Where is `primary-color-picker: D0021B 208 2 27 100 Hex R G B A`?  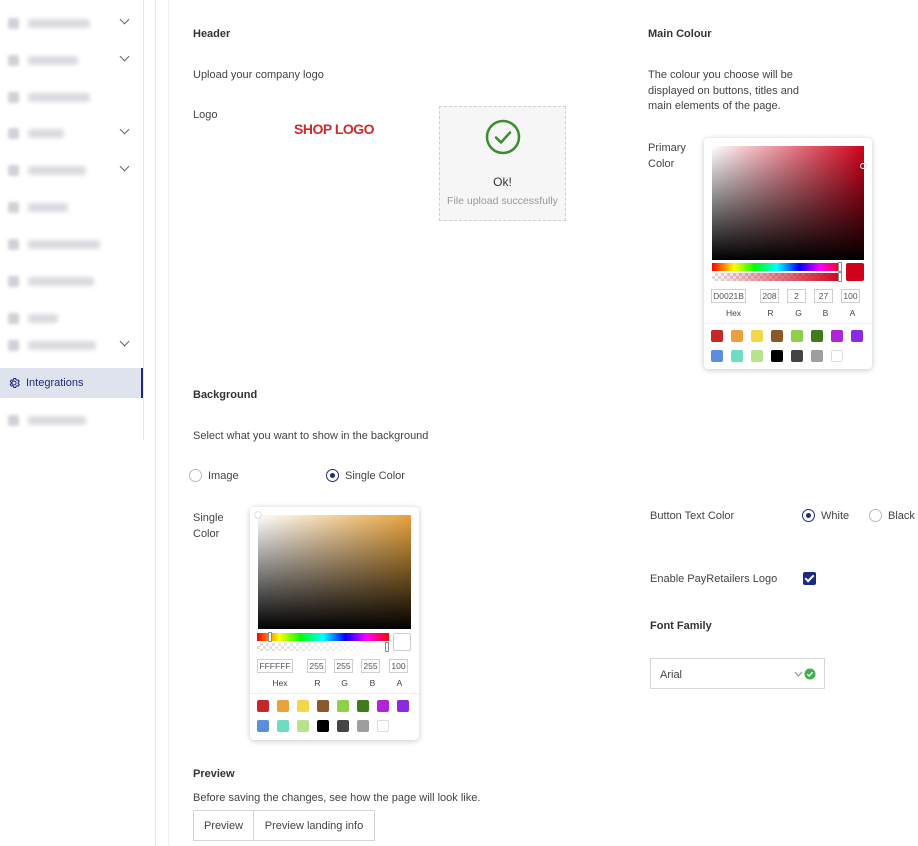
primary-color-picker: D0021B 208 2 27 100 Hex R G B A is located at coordinates (788, 253).